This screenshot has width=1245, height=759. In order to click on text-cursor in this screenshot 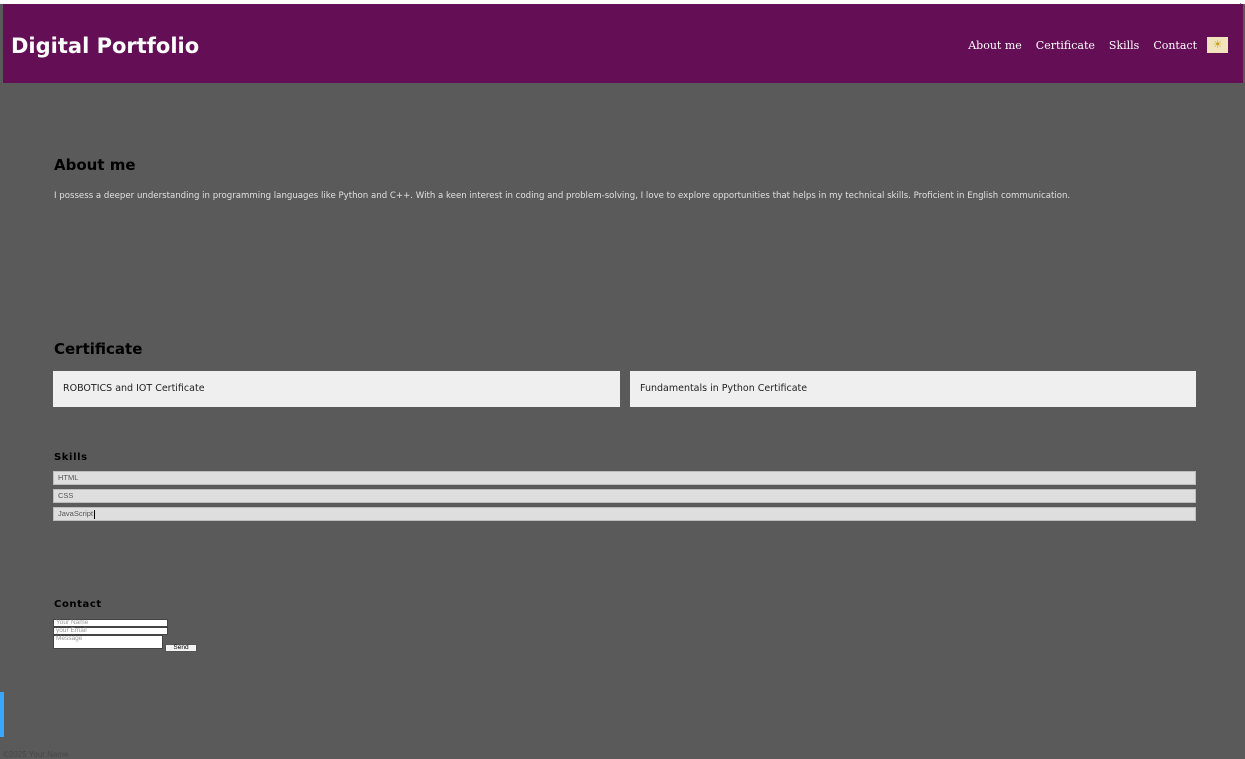, I will do `click(95, 514)`.